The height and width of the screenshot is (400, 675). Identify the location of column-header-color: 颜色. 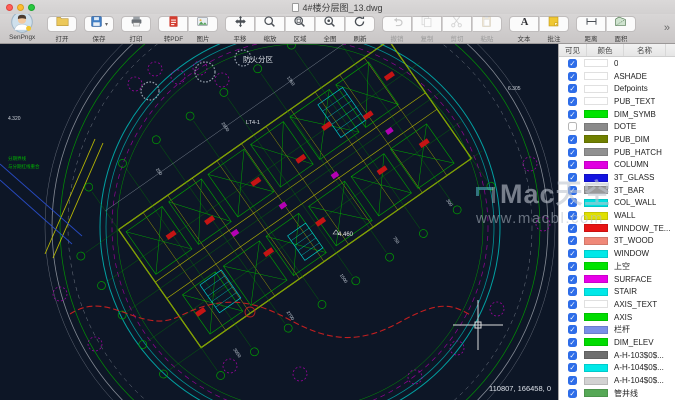
(605, 50).